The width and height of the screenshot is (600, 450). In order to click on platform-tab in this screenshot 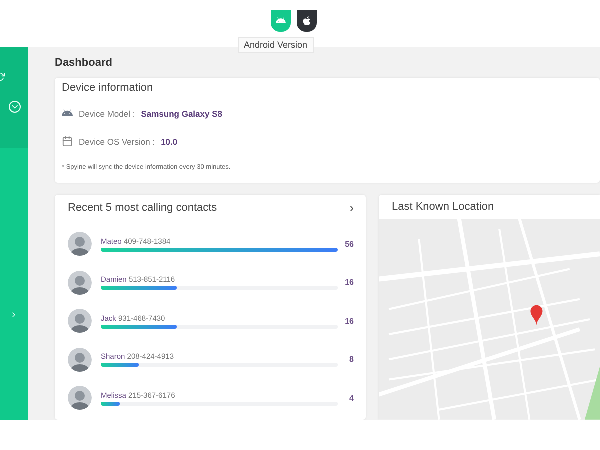, I will do `click(306, 21)`.